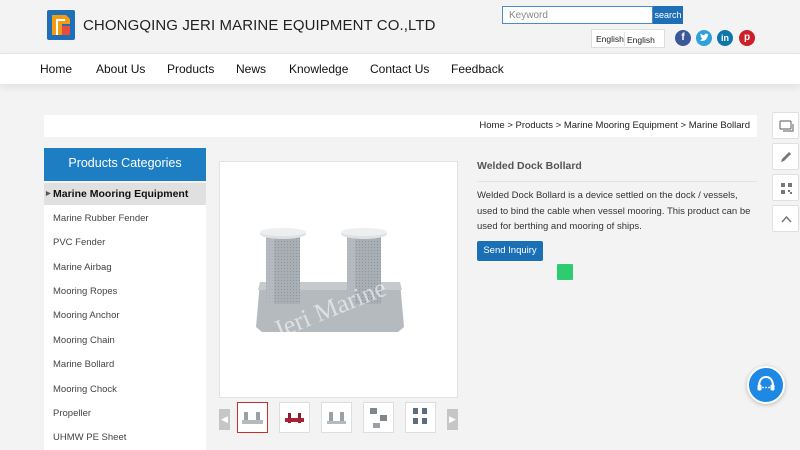  Describe the element at coordinates (668, 15) in the screenshot. I see `search-button: search` at that location.